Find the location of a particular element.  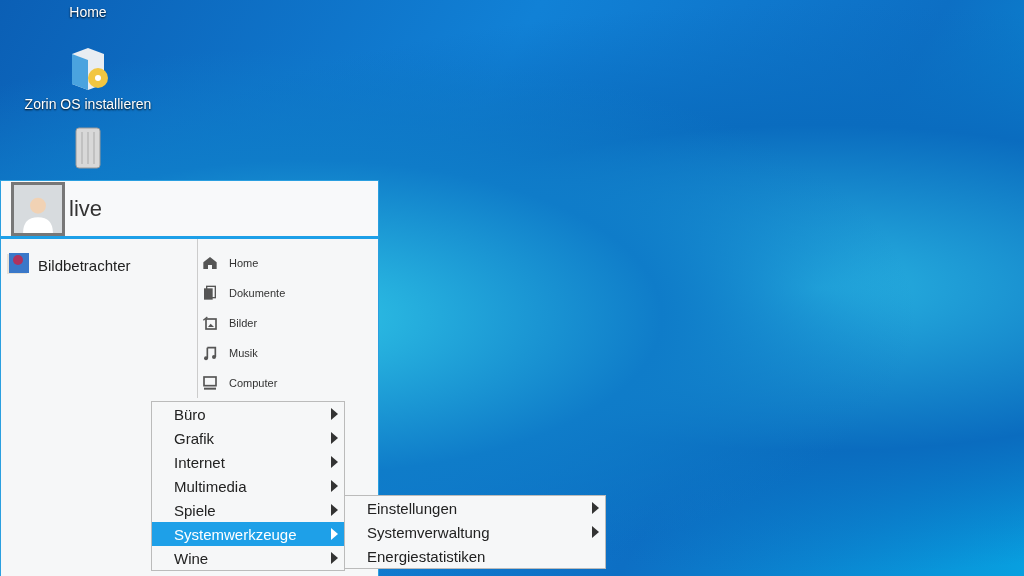

menu-item: Energiestatistiken is located at coordinates (475, 556).